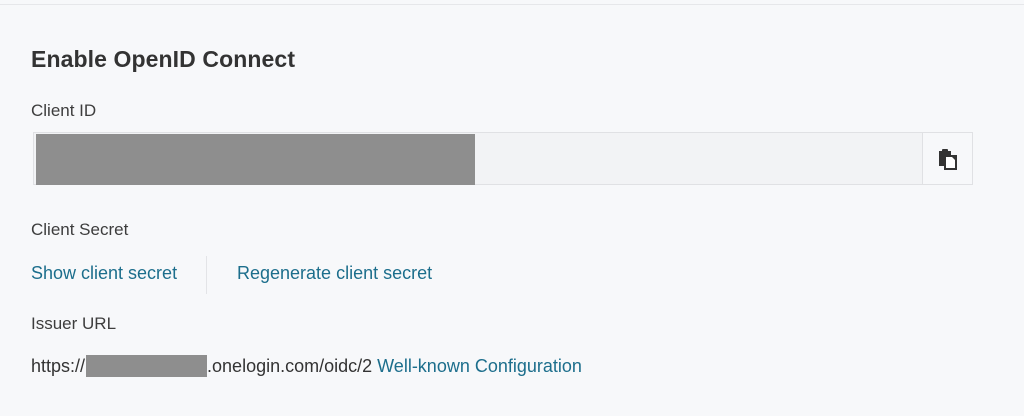 This screenshot has width=1024, height=416. I want to click on issuer-url-label: Issuer URL, so click(74, 323).